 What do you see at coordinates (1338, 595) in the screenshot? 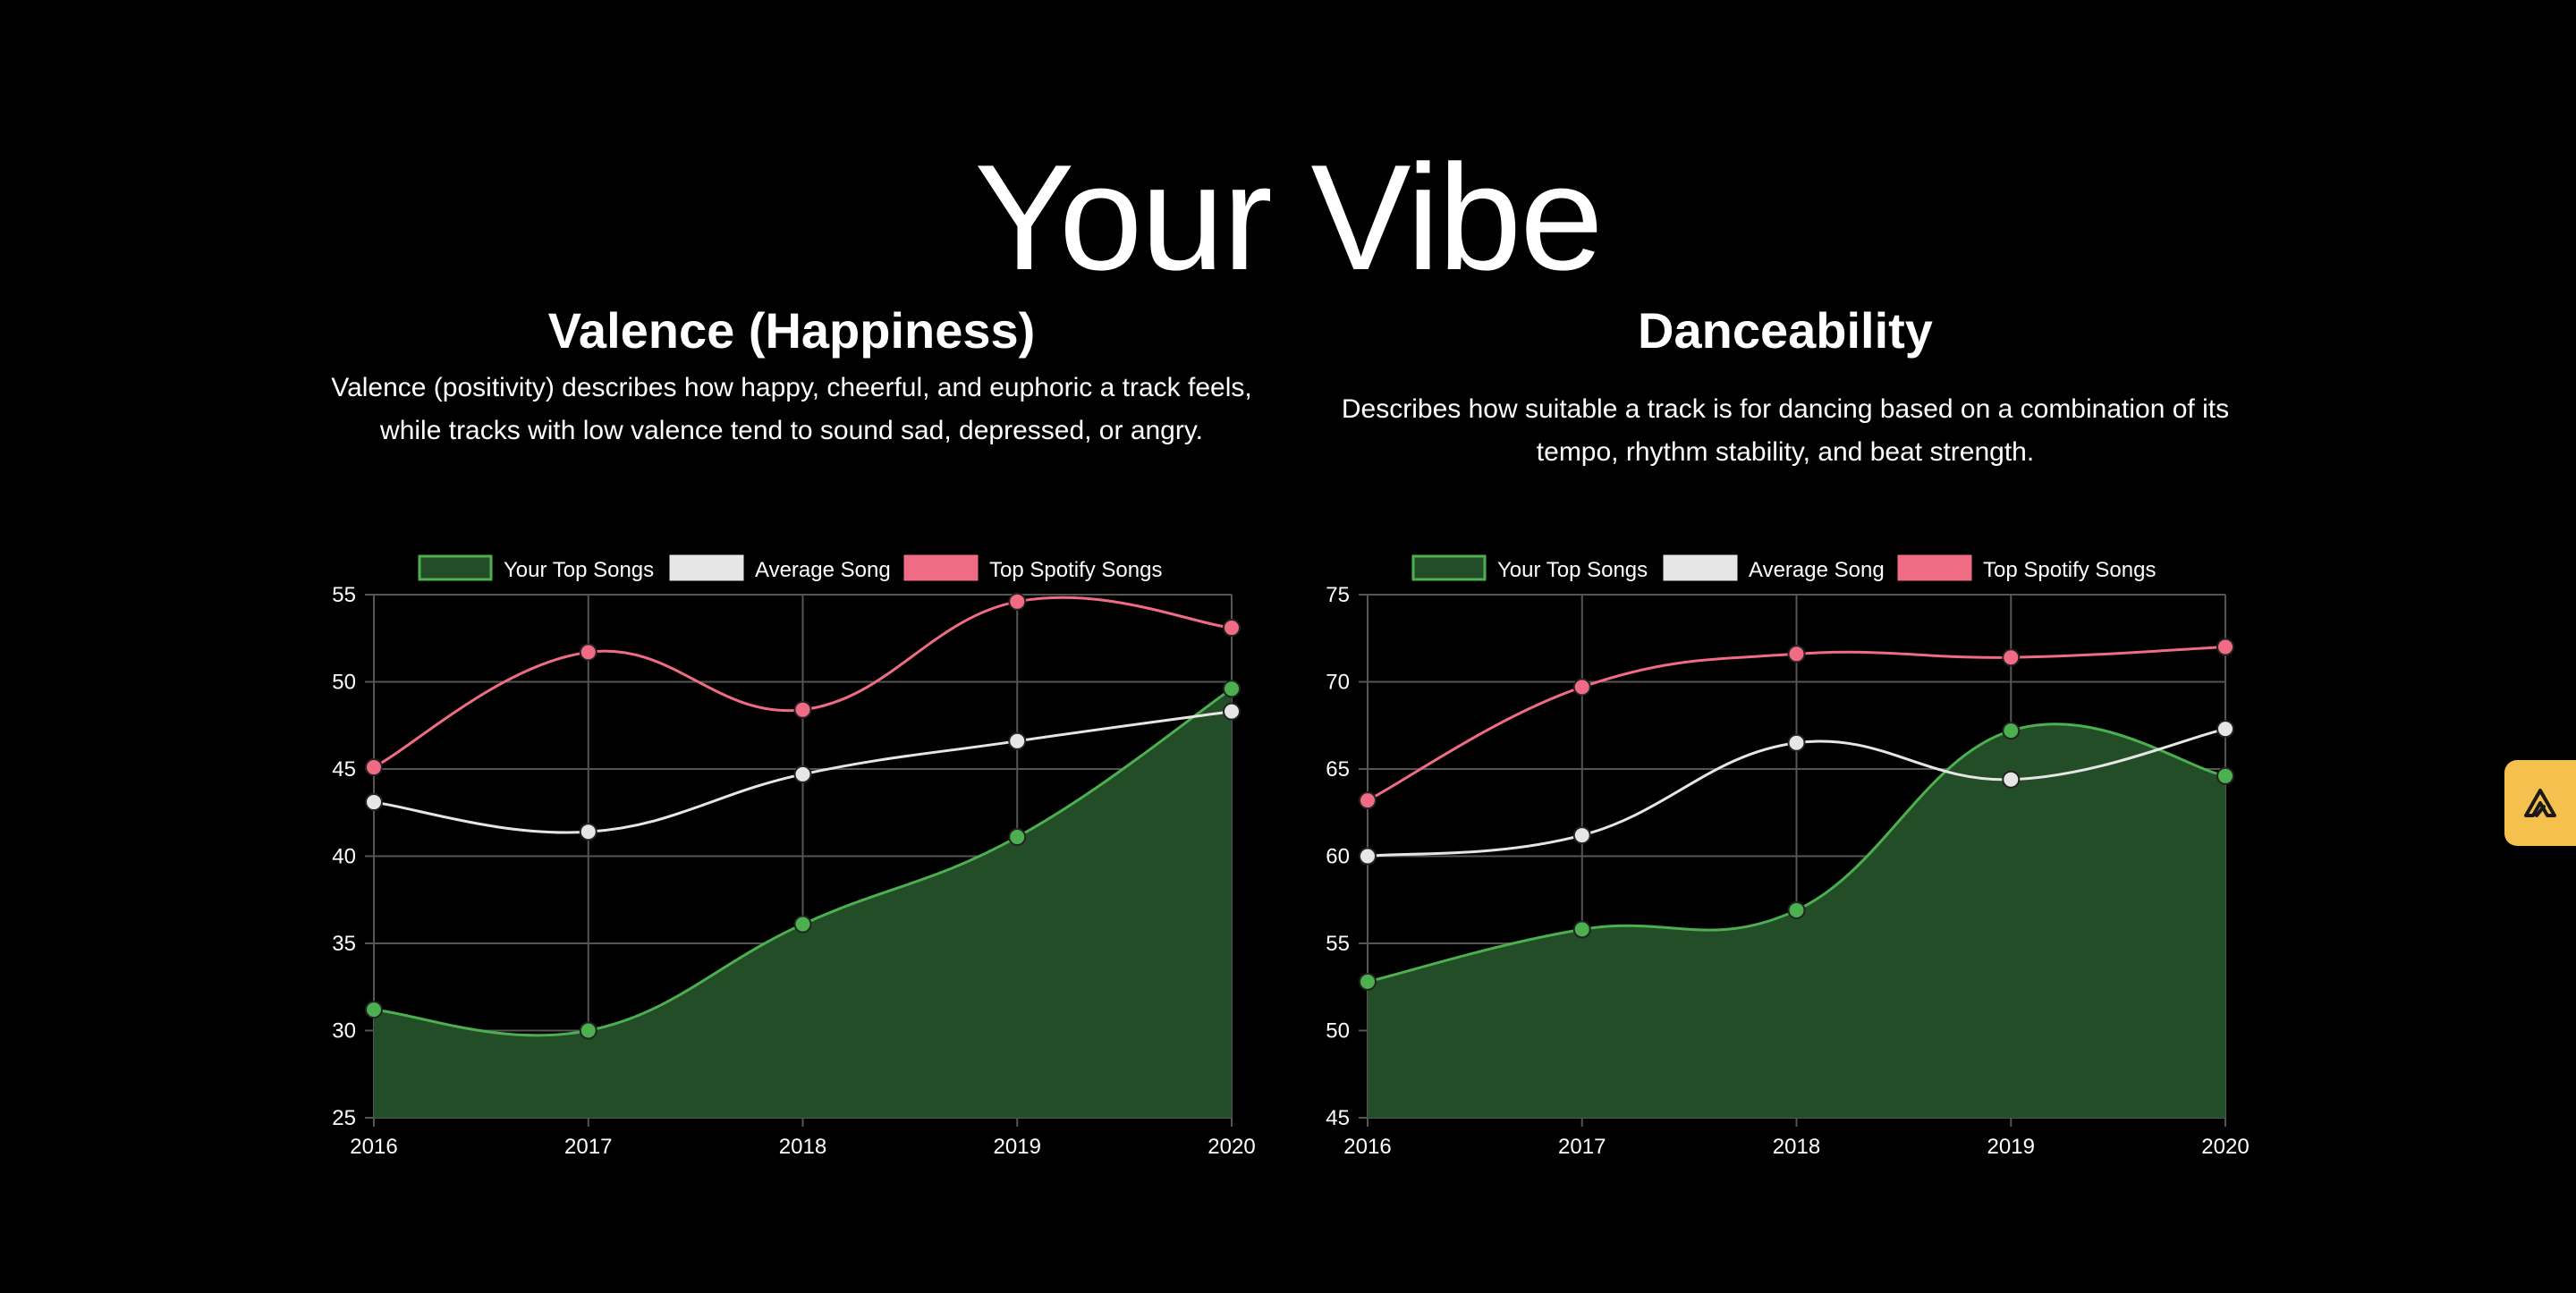
I see `y-tick-label: 75` at bounding box center [1338, 595].